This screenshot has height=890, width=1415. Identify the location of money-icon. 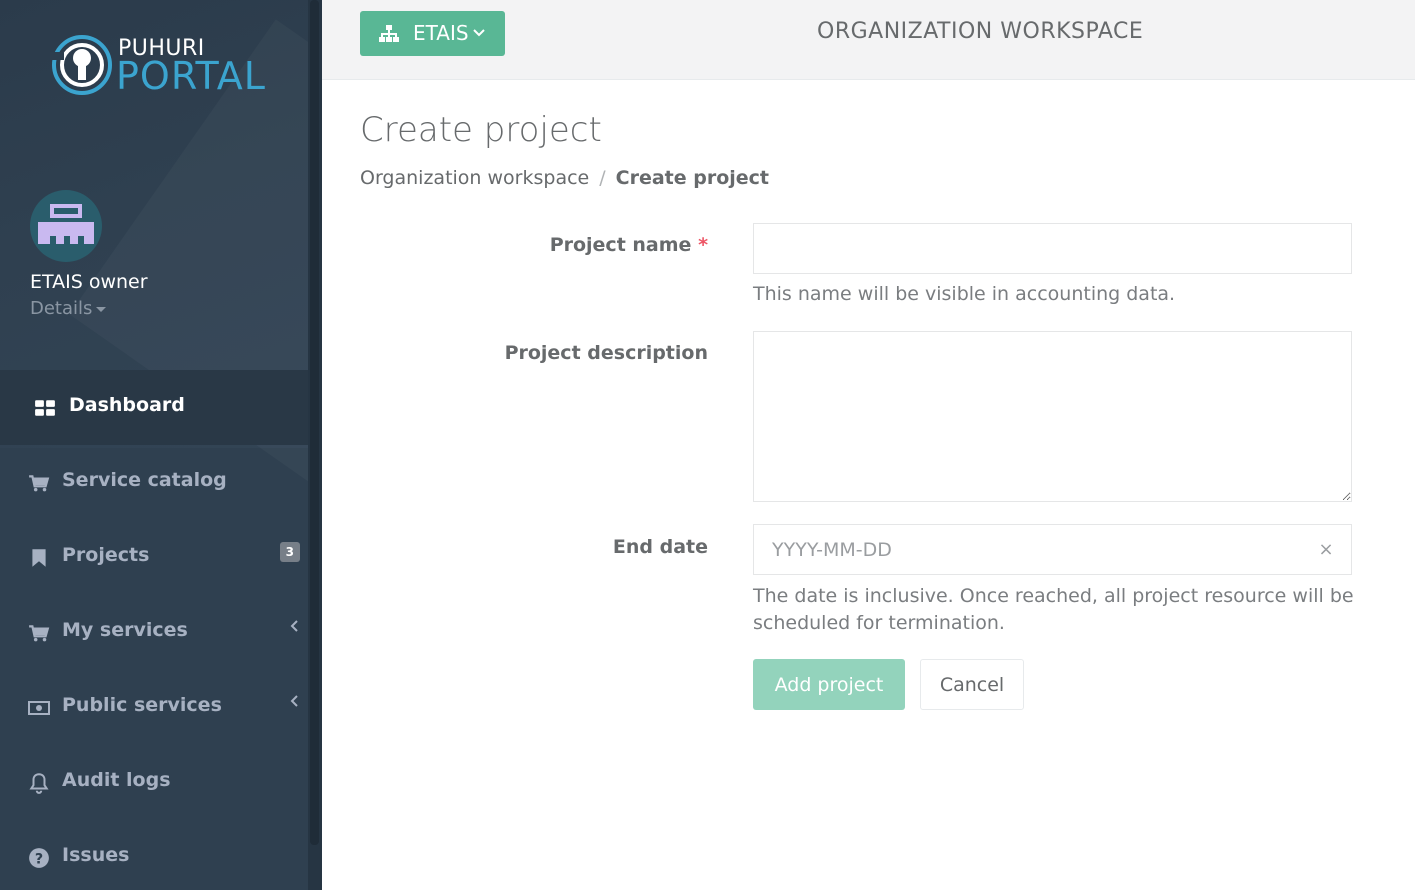
(39, 708).